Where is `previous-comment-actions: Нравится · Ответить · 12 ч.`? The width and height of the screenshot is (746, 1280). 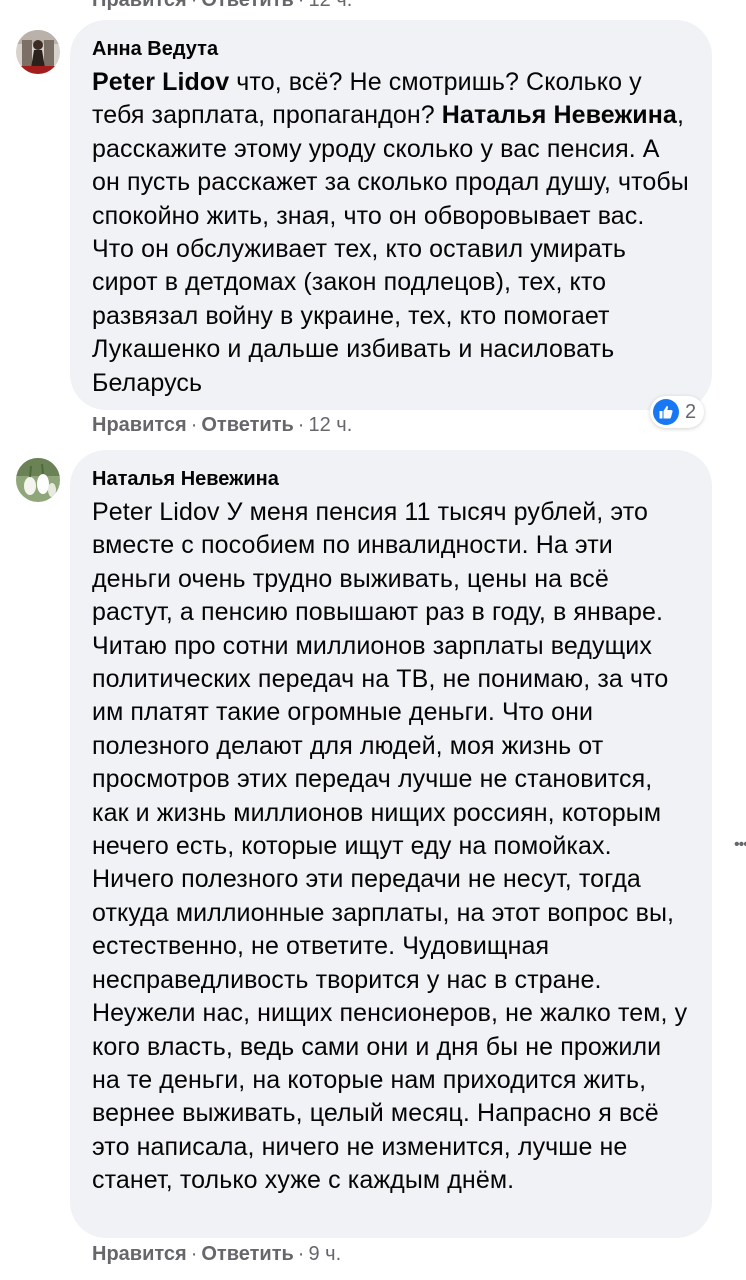
previous-comment-actions: Нравится · Ответить · 12 ч. is located at coordinates (222, 6).